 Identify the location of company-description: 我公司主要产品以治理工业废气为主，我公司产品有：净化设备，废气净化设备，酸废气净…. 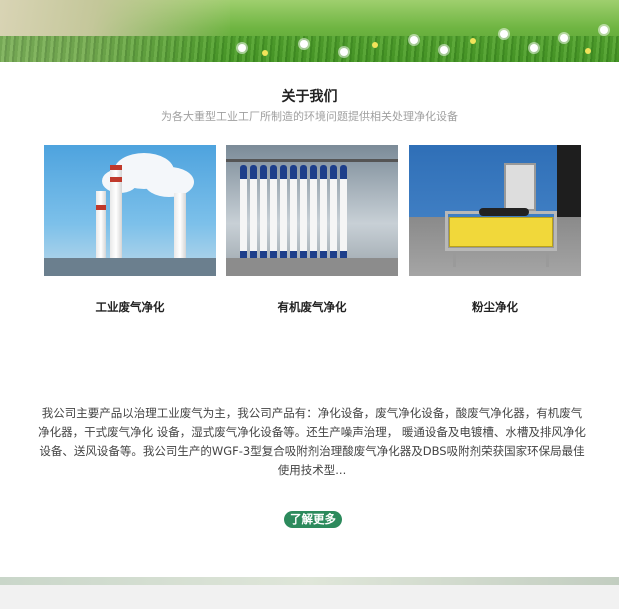
(312, 441).